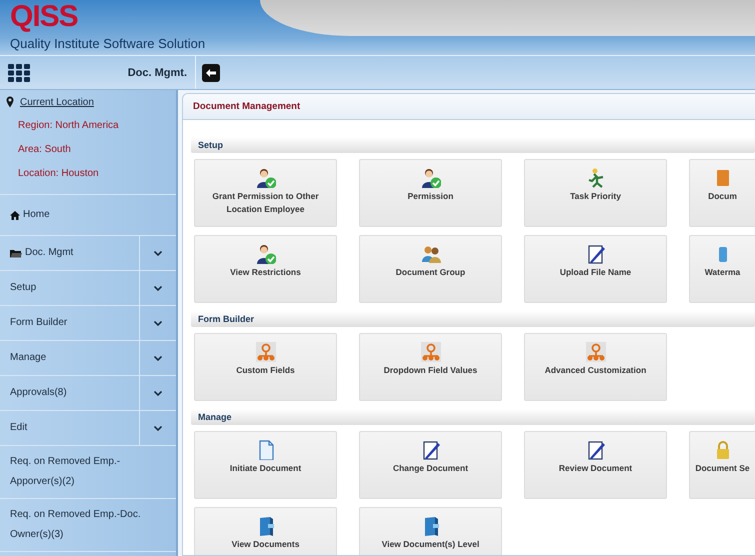 The height and width of the screenshot is (556, 755). I want to click on running-person-icon, so click(596, 178).